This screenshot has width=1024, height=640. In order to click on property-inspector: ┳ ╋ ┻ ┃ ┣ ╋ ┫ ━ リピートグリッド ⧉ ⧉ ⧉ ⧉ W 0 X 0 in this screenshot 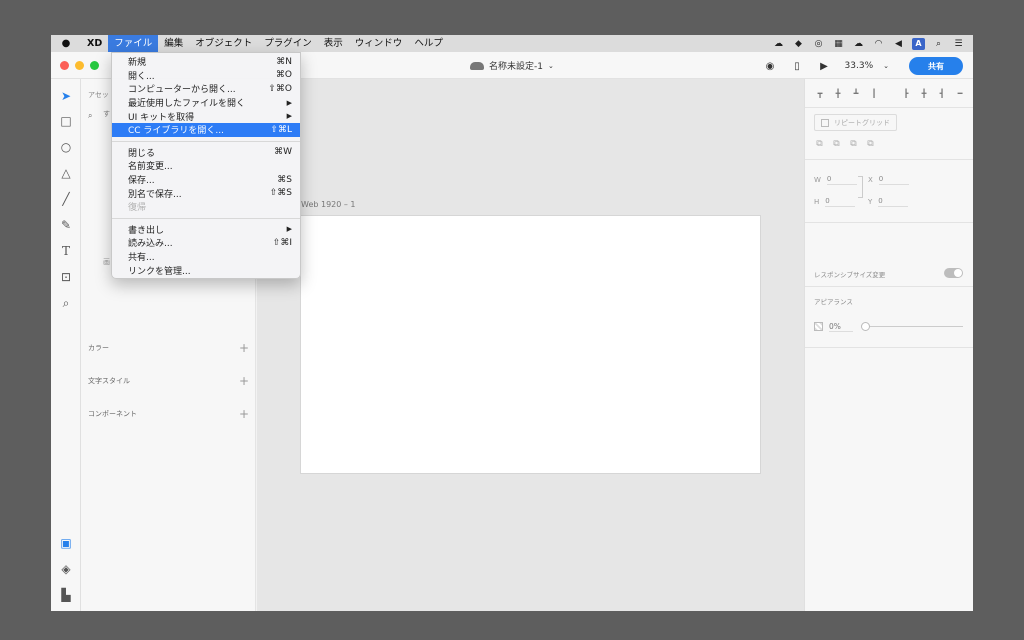, I will do `click(888, 345)`.